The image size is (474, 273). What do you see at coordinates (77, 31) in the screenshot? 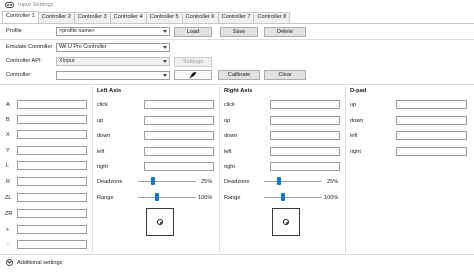
I see `profile-value: <profile name>` at bounding box center [77, 31].